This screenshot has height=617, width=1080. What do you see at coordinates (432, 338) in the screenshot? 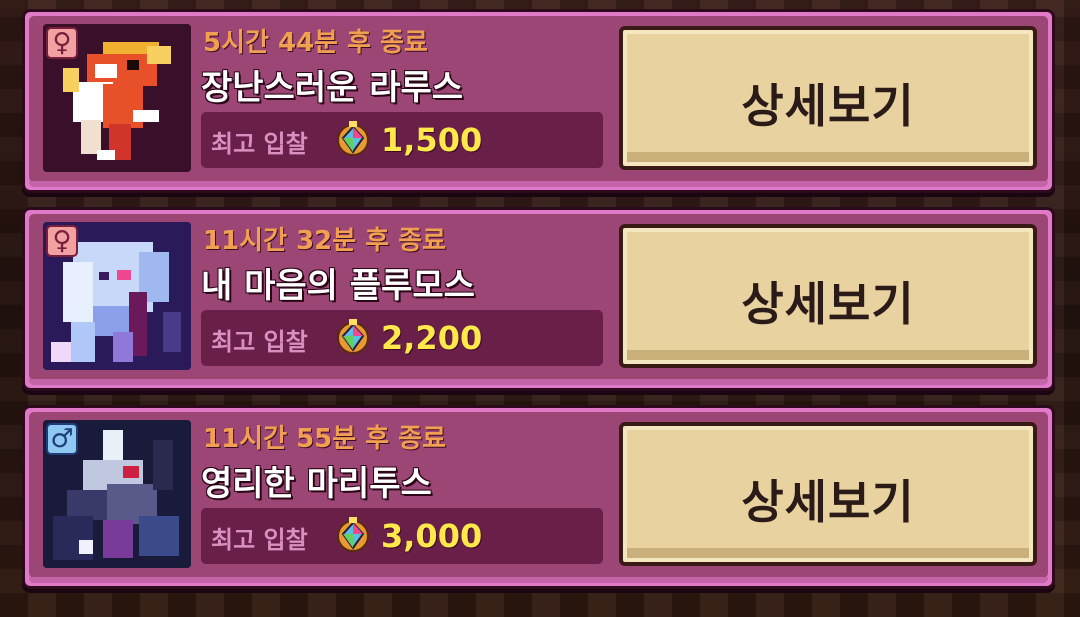
I see `bid-amount: 2,200` at bounding box center [432, 338].